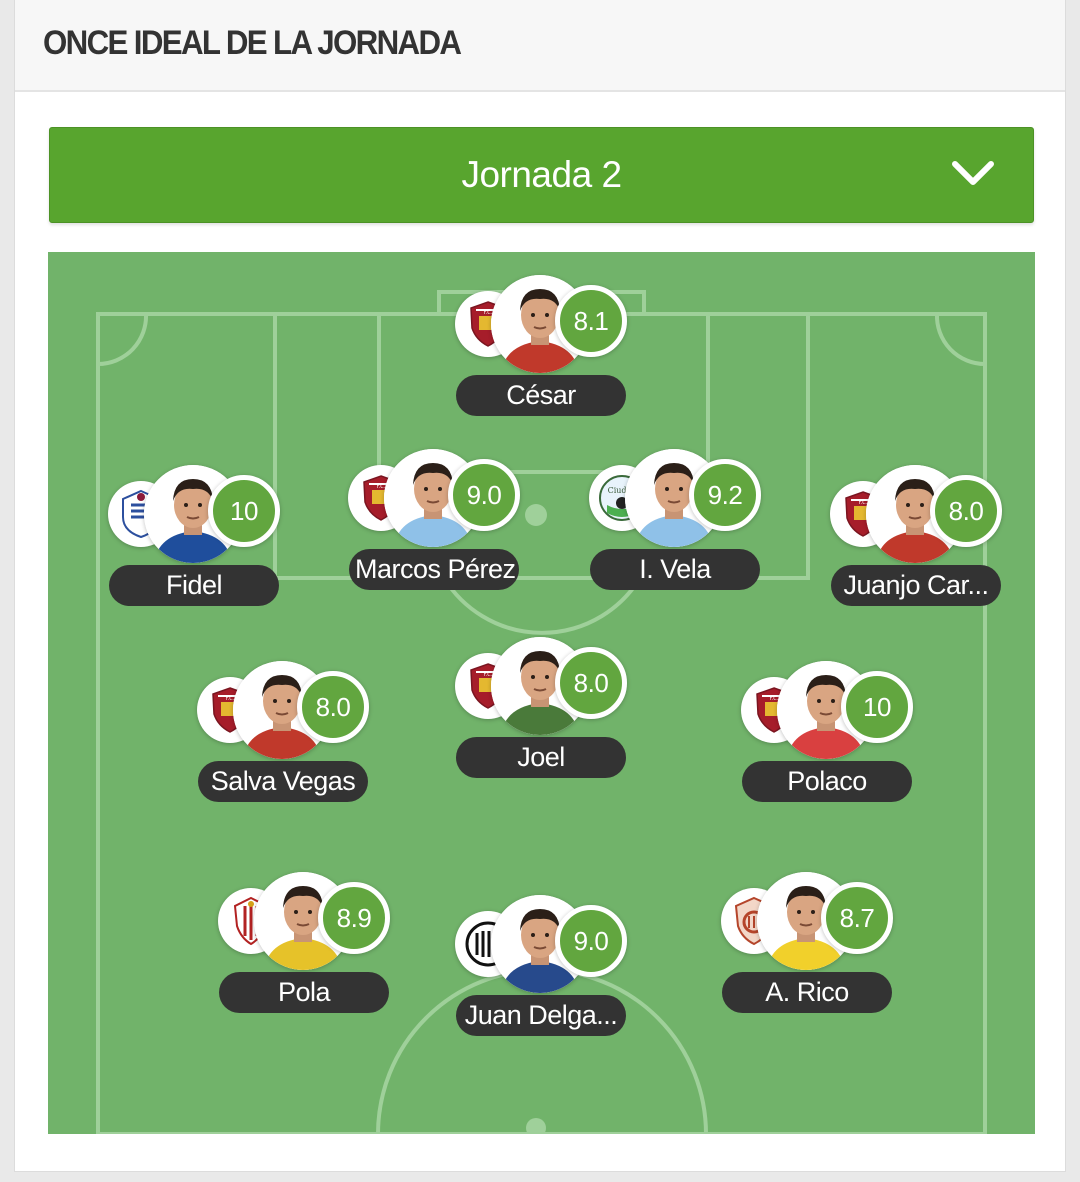 The height and width of the screenshot is (1182, 1080). Describe the element at coordinates (252, 43) in the screenshot. I see `page-title: ONCE IDEAL DE LA JORNADA` at that location.